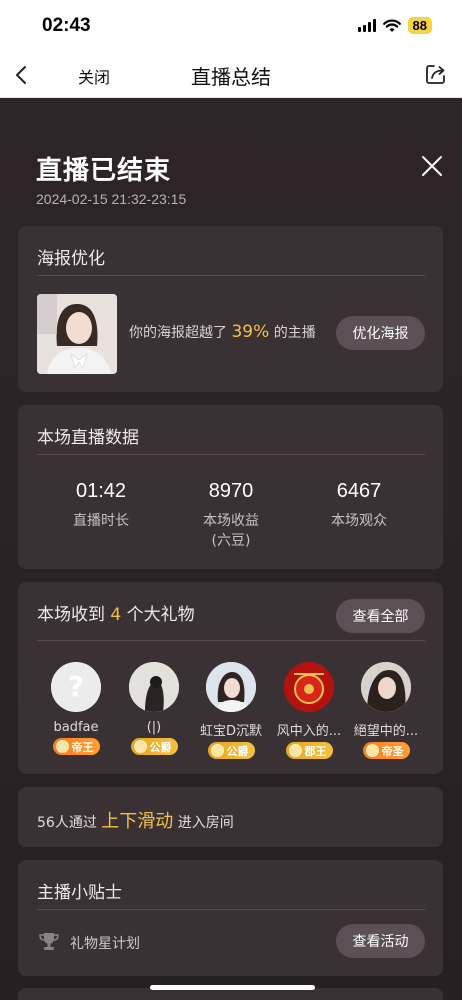 The width and height of the screenshot is (462, 1000). I want to click on live-date-range: 2024-02-15 21:32-23:15, so click(111, 199).